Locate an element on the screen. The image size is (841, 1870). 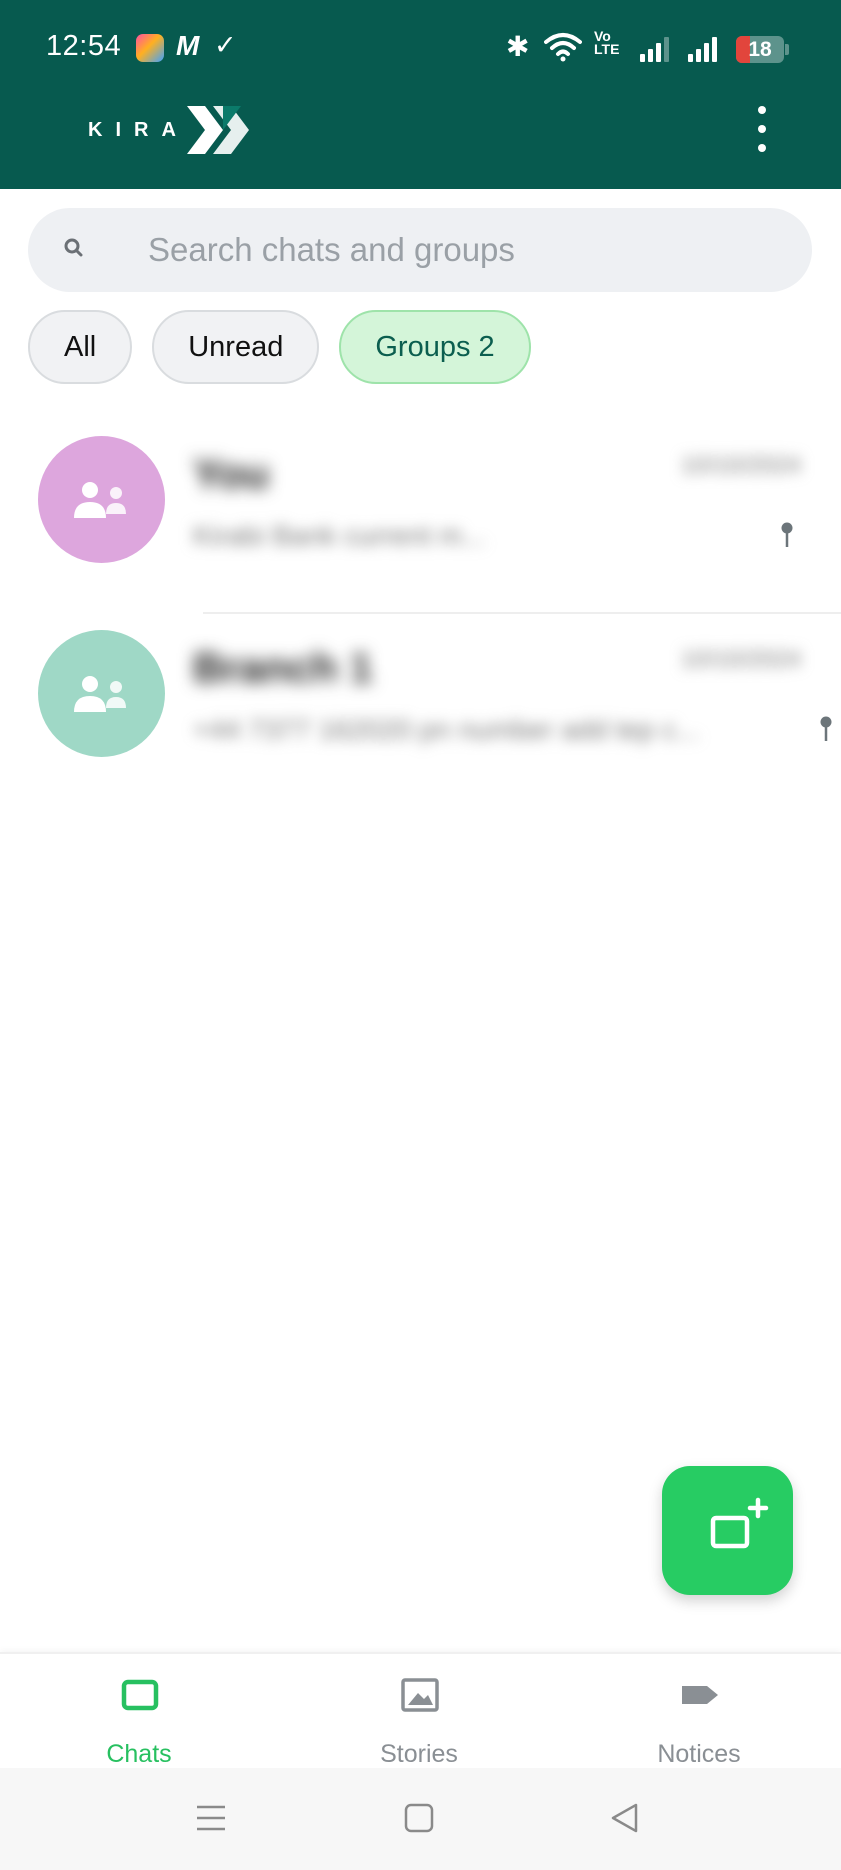
arrow-tag-icon is located at coordinates (700, 1695).